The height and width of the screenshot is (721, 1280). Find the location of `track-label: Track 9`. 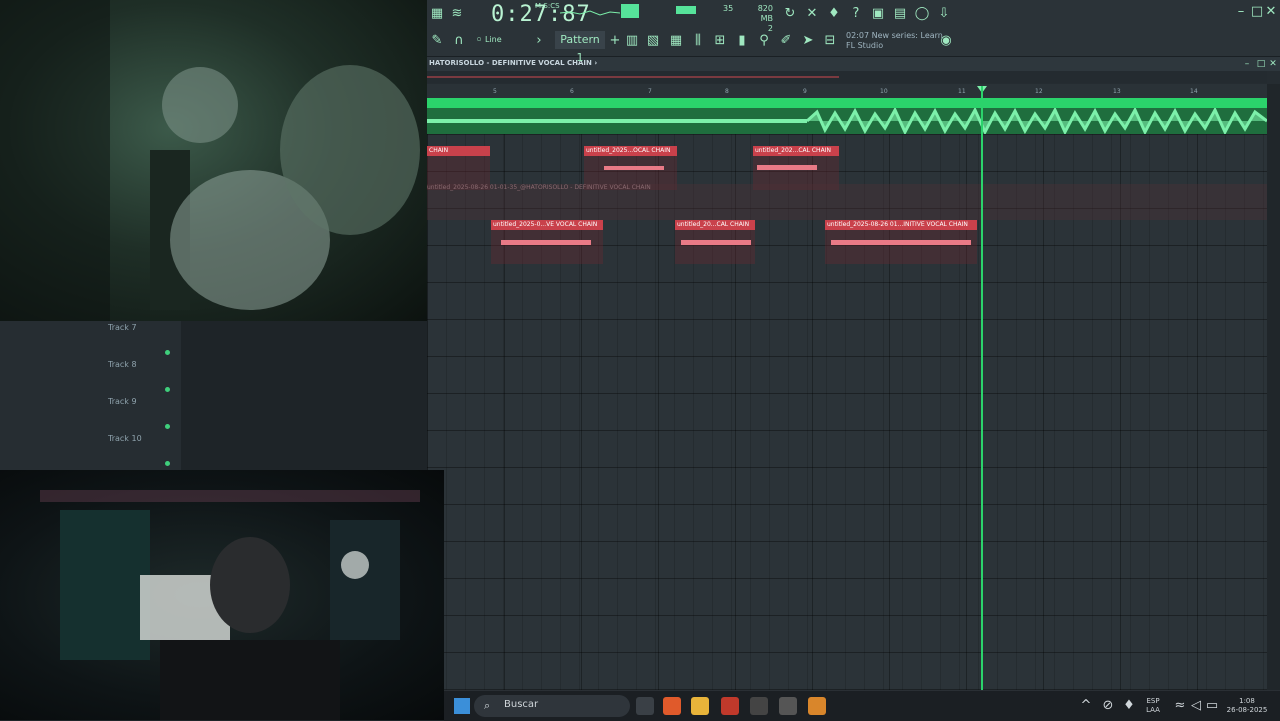

track-label: Track 9 is located at coordinates (122, 401).